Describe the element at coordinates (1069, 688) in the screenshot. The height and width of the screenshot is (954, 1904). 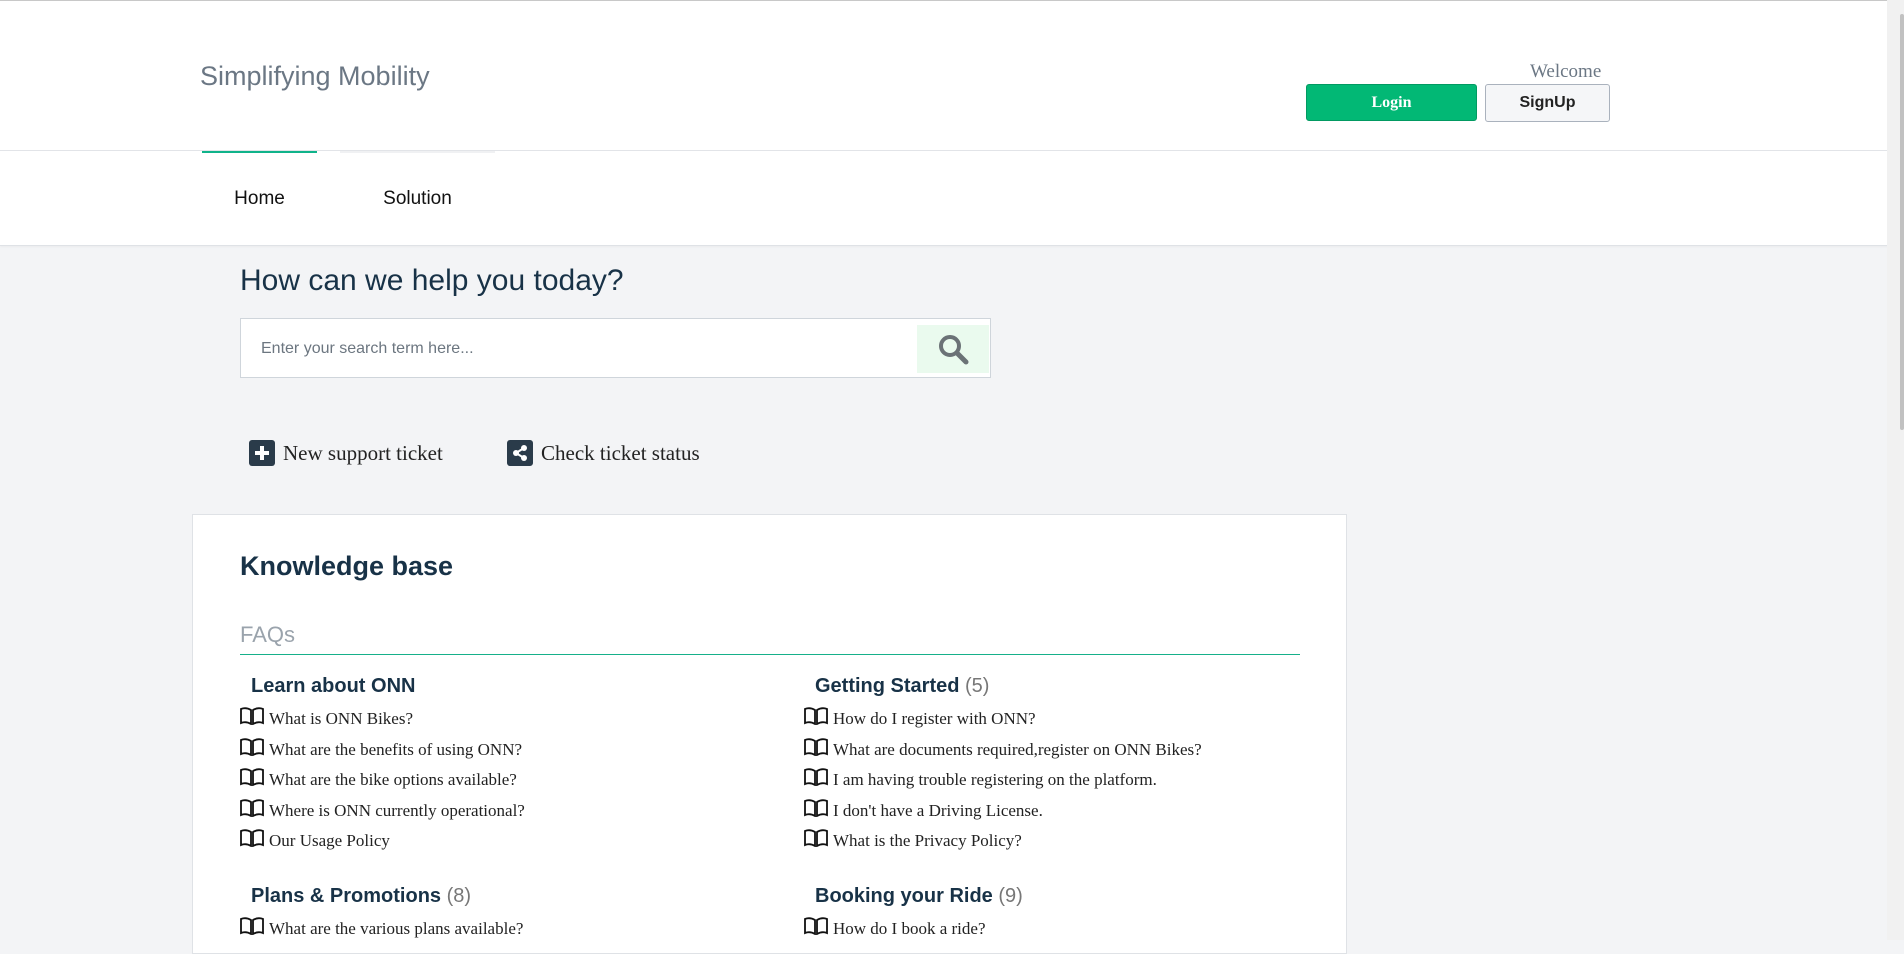
I see `category-heading: Getting Started (5)` at that location.